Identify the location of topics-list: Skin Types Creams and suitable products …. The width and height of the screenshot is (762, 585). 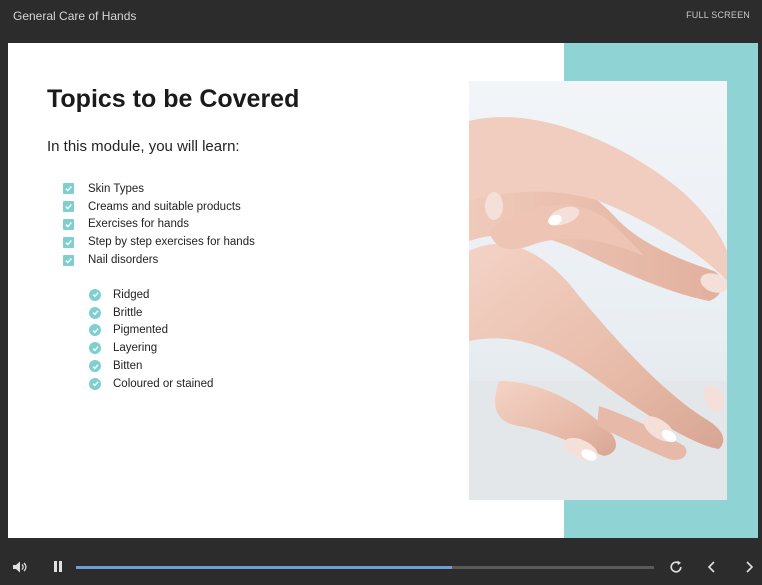
(159, 224).